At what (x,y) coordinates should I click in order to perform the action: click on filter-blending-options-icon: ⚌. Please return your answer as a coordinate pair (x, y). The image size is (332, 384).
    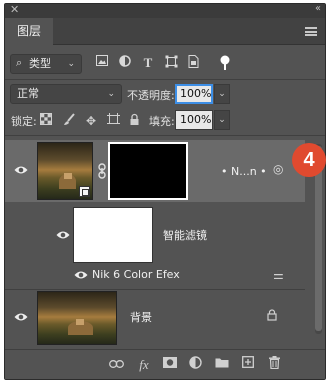
    Looking at the image, I should click on (278, 275).